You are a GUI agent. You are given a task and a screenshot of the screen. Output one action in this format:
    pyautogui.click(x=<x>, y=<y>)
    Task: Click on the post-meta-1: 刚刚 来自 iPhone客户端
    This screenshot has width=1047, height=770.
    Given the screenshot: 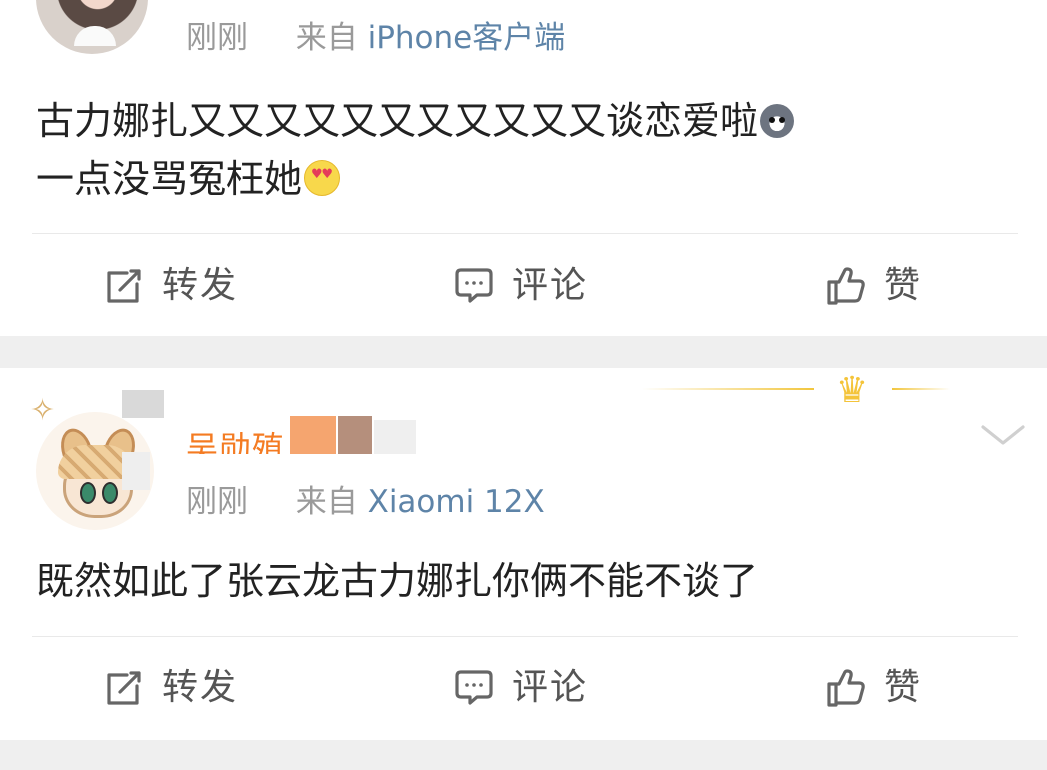 What is the action you would take?
    pyautogui.click(x=375, y=38)
    